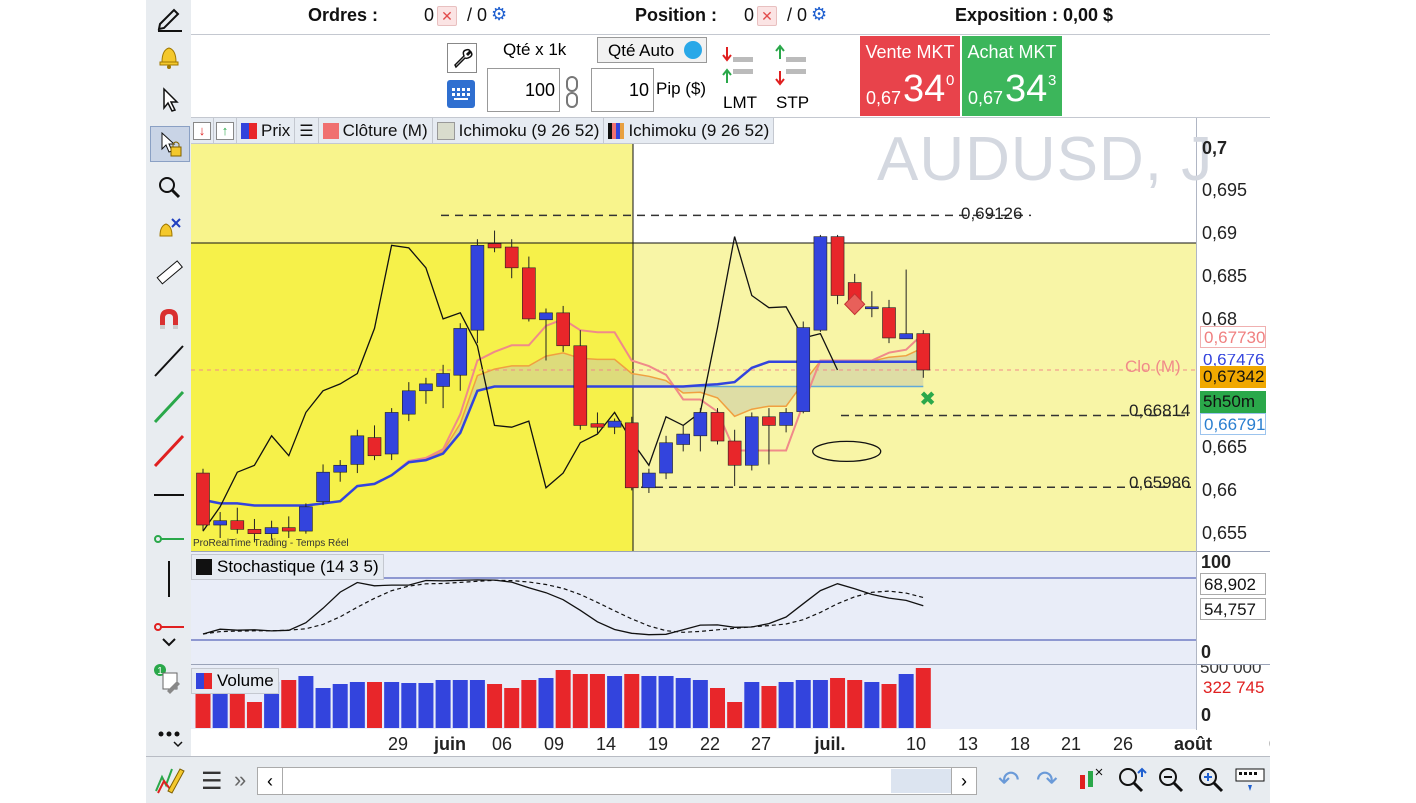 The width and height of the screenshot is (1416, 803). Describe the element at coordinates (169, 579) in the screenshot. I see `vertical-line-icon` at that location.